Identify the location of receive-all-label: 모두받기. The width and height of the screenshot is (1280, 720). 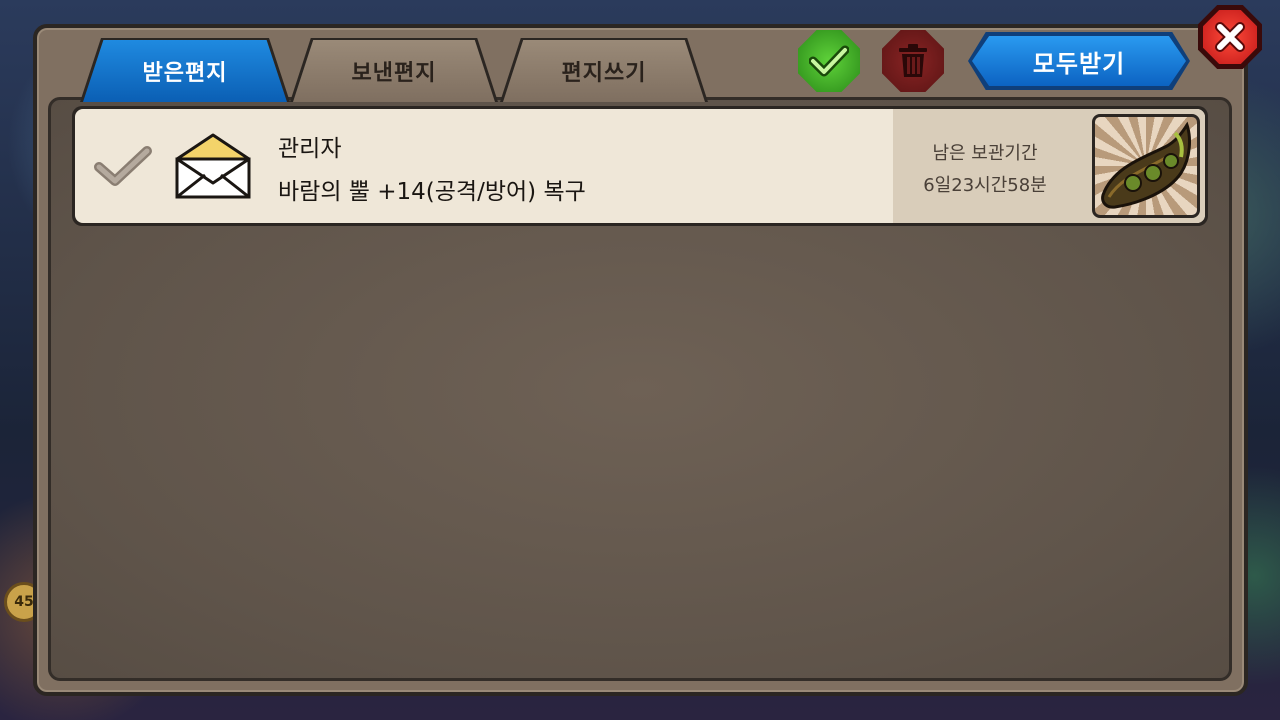
(1079, 61).